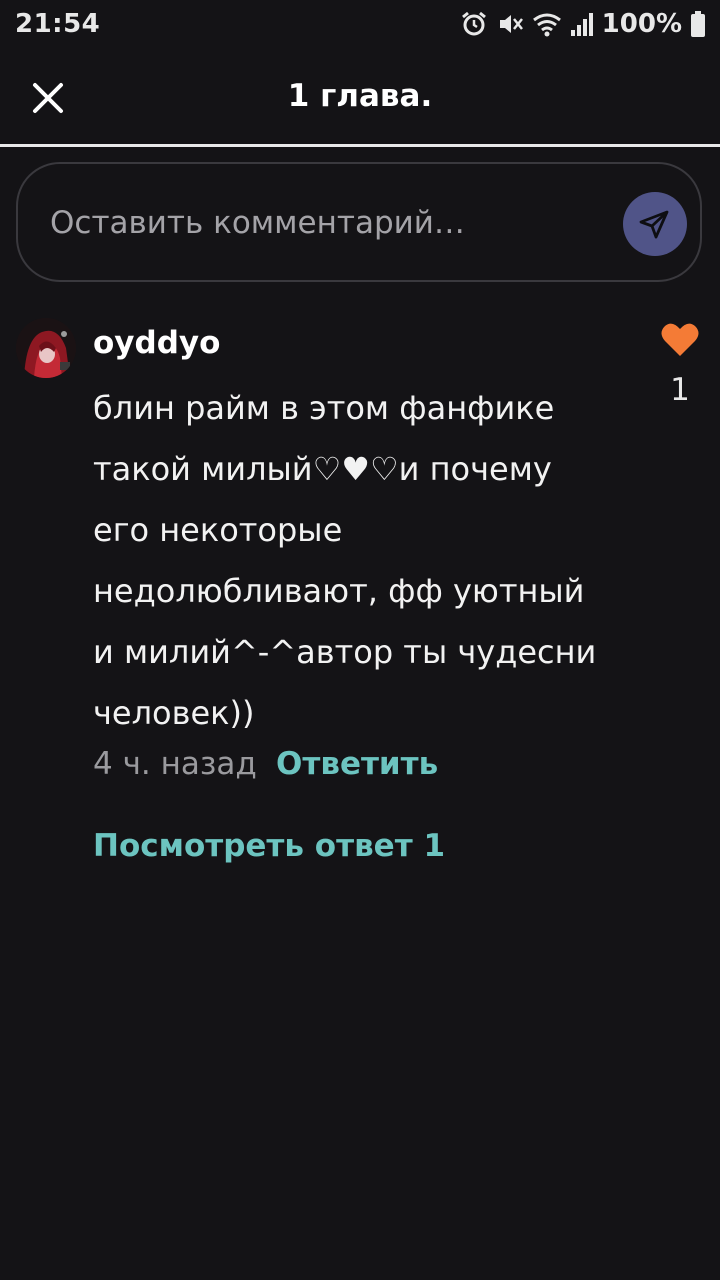 The image size is (720, 1280). Describe the element at coordinates (473, 23) in the screenshot. I see `alarm-icon` at that location.